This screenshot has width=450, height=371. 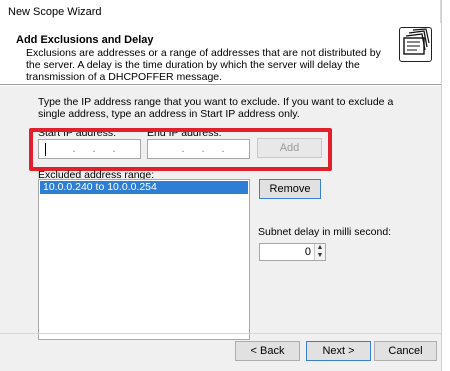 What do you see at coordinates (267, 351) in the screenshot?
I see `back-button: < Back` at bounding box center [267, 351].